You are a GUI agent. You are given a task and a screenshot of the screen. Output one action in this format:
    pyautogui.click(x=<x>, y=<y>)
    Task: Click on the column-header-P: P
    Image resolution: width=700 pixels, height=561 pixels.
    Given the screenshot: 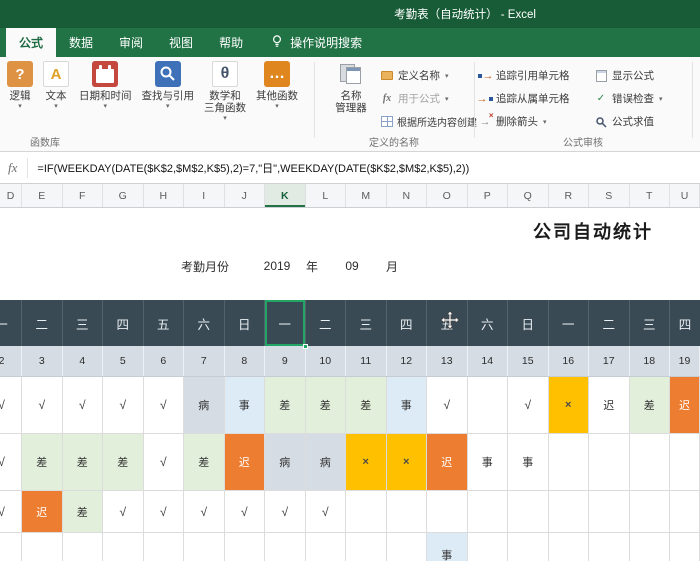 What is the action you would take?
    pyautogui.click(x=488, y=195)
    